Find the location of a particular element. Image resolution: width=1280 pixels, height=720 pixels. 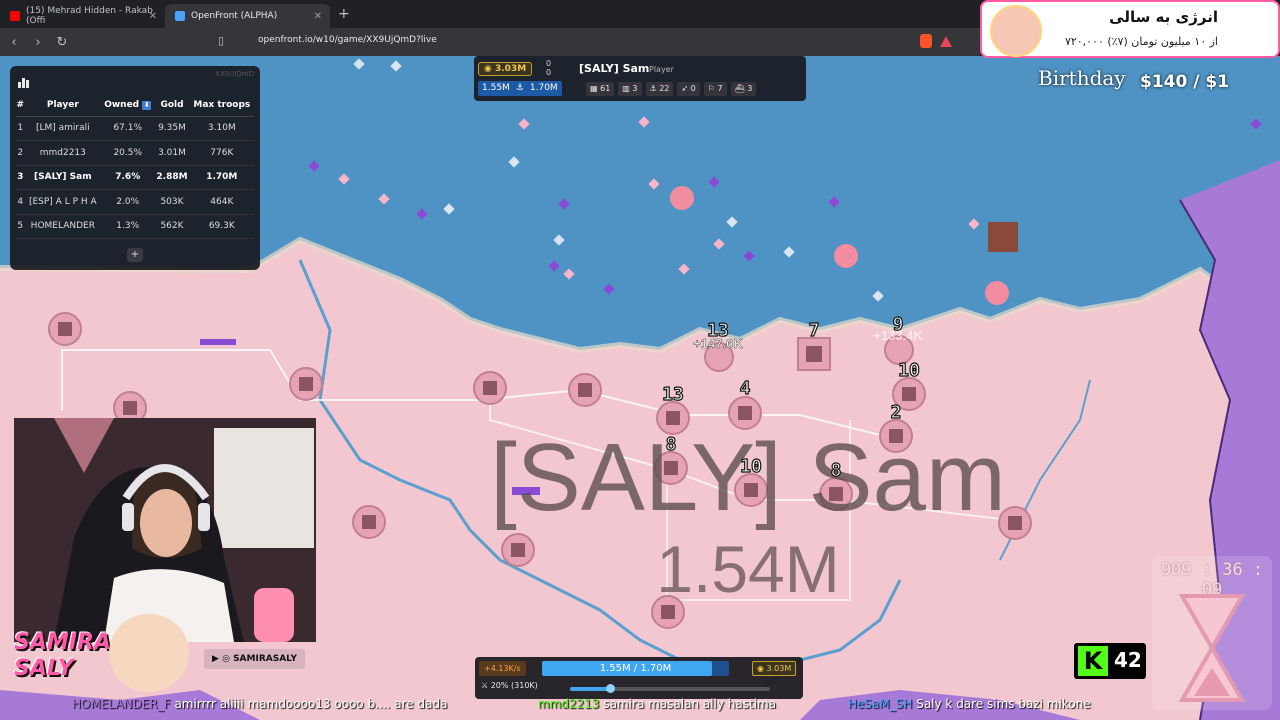

stat-missiles: ➶ 0 is located at coordinates (688, 89).